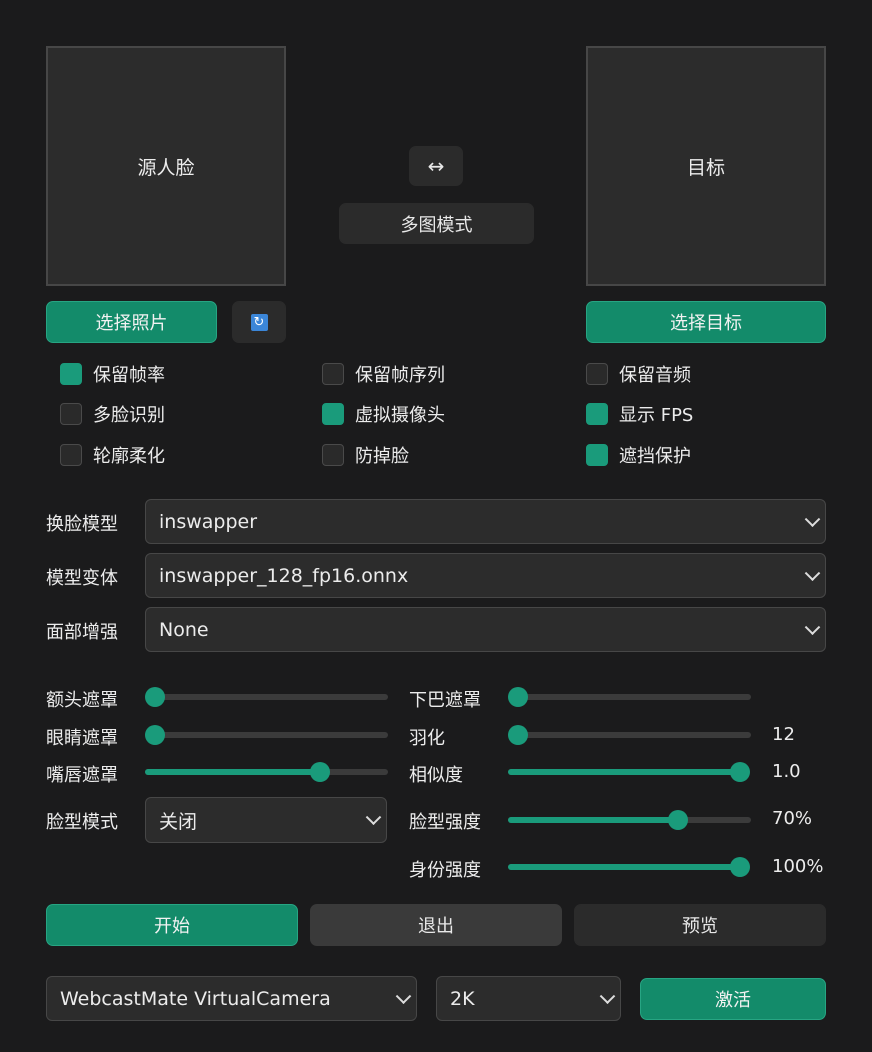 The height and width of the screenshot is (1052, 872). Describe the element at coordinates (445, 822) in the screenshot. I see `face-shape-strength-label: 脸型强度` at that location.